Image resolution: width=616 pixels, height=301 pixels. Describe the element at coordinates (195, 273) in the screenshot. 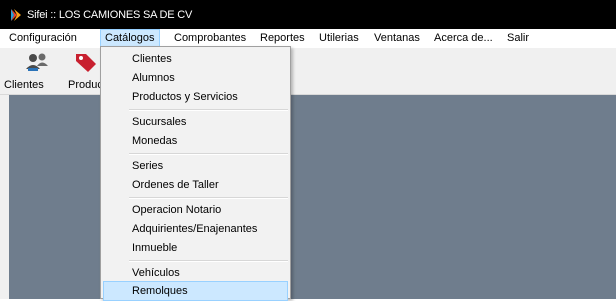

I see `menu-item-vehiculos: Vehículos` at that location.